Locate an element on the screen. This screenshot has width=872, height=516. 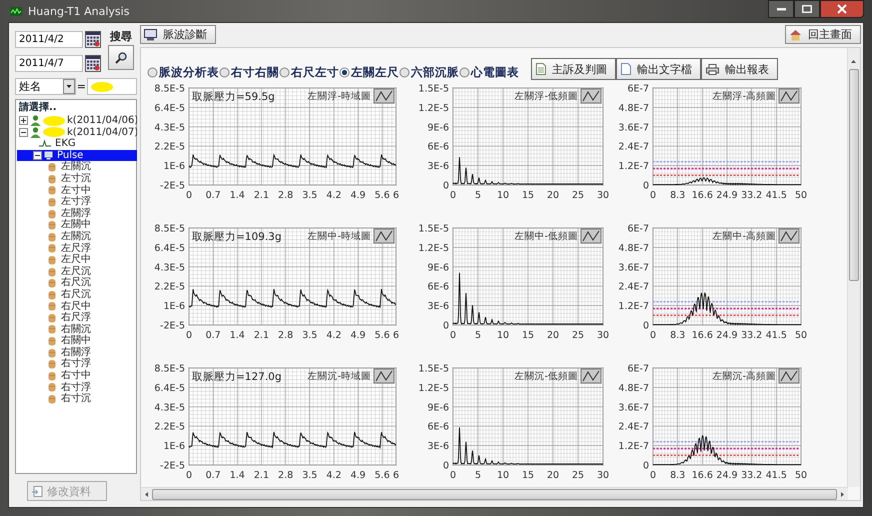
axis-tick-label: 6 is located at coordinates (396, 195).